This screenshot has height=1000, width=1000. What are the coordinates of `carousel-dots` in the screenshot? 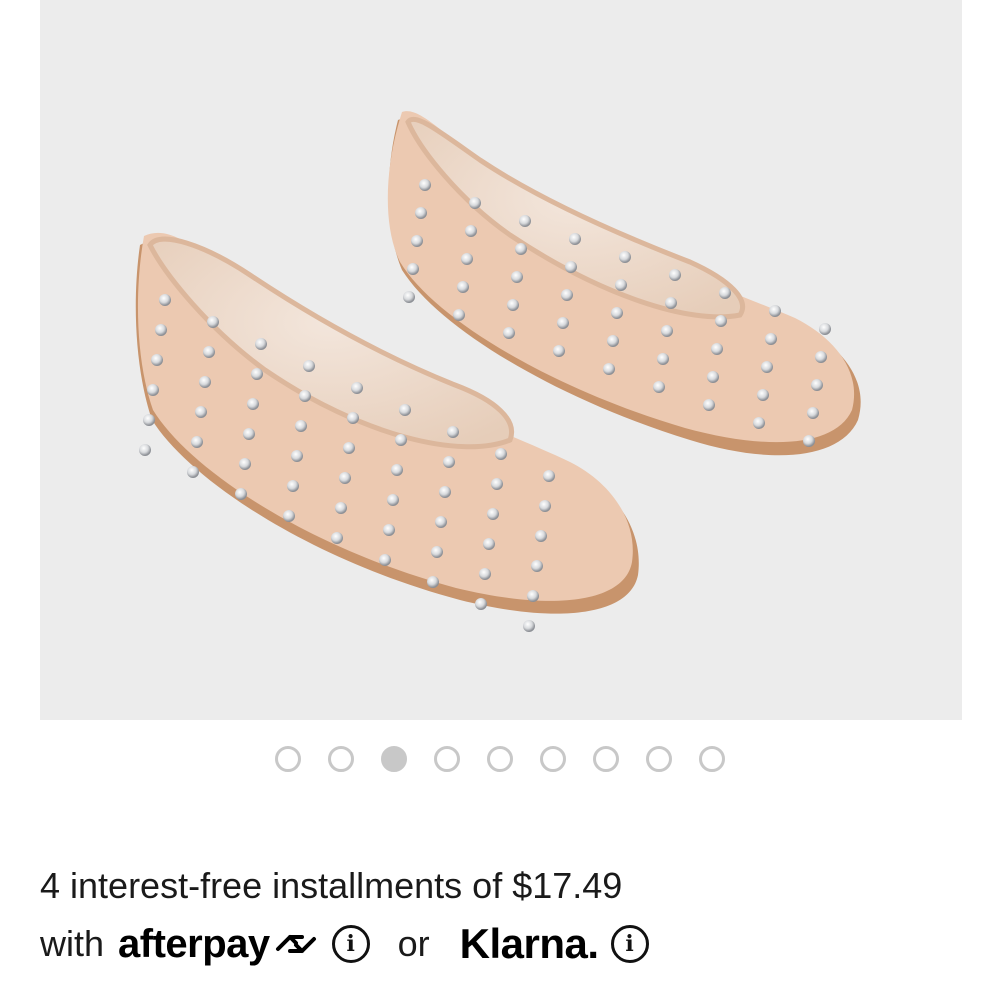 It's located at (500, 762).